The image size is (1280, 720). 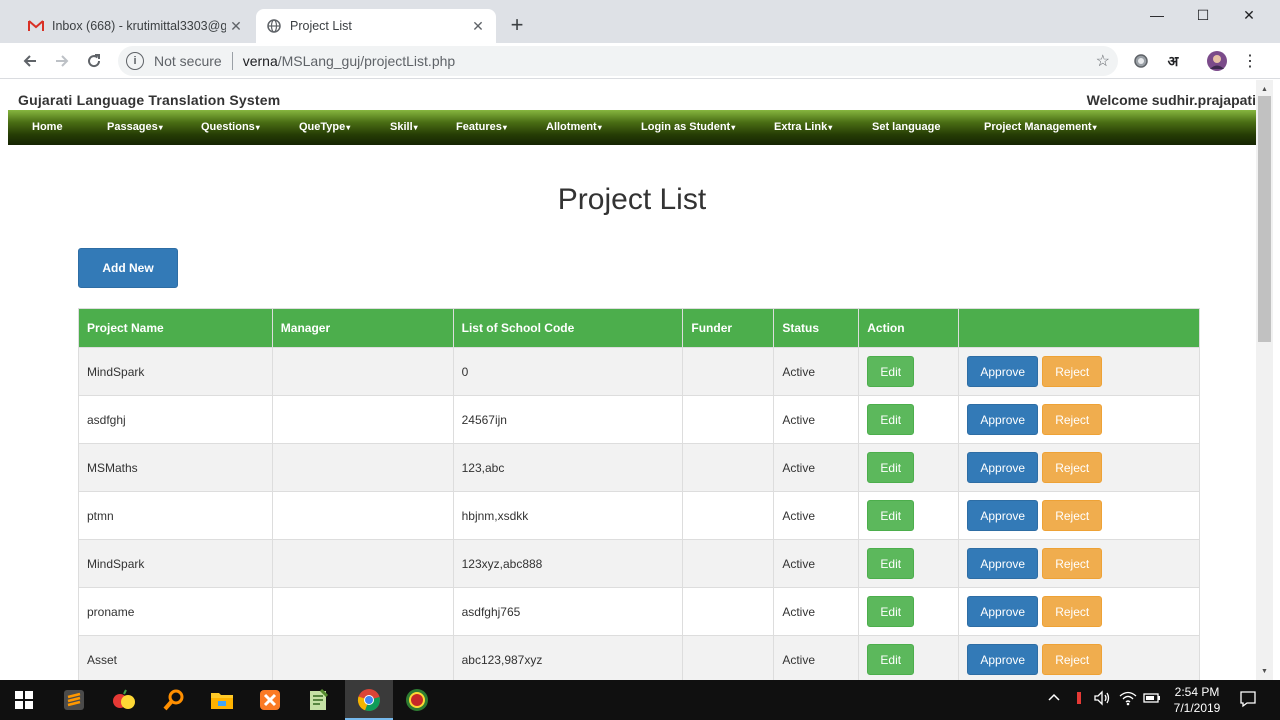 What do you see at coordinates (24, 700) in the screenshot?
I see `windows-start-icon` at bounding box center [24, 700].